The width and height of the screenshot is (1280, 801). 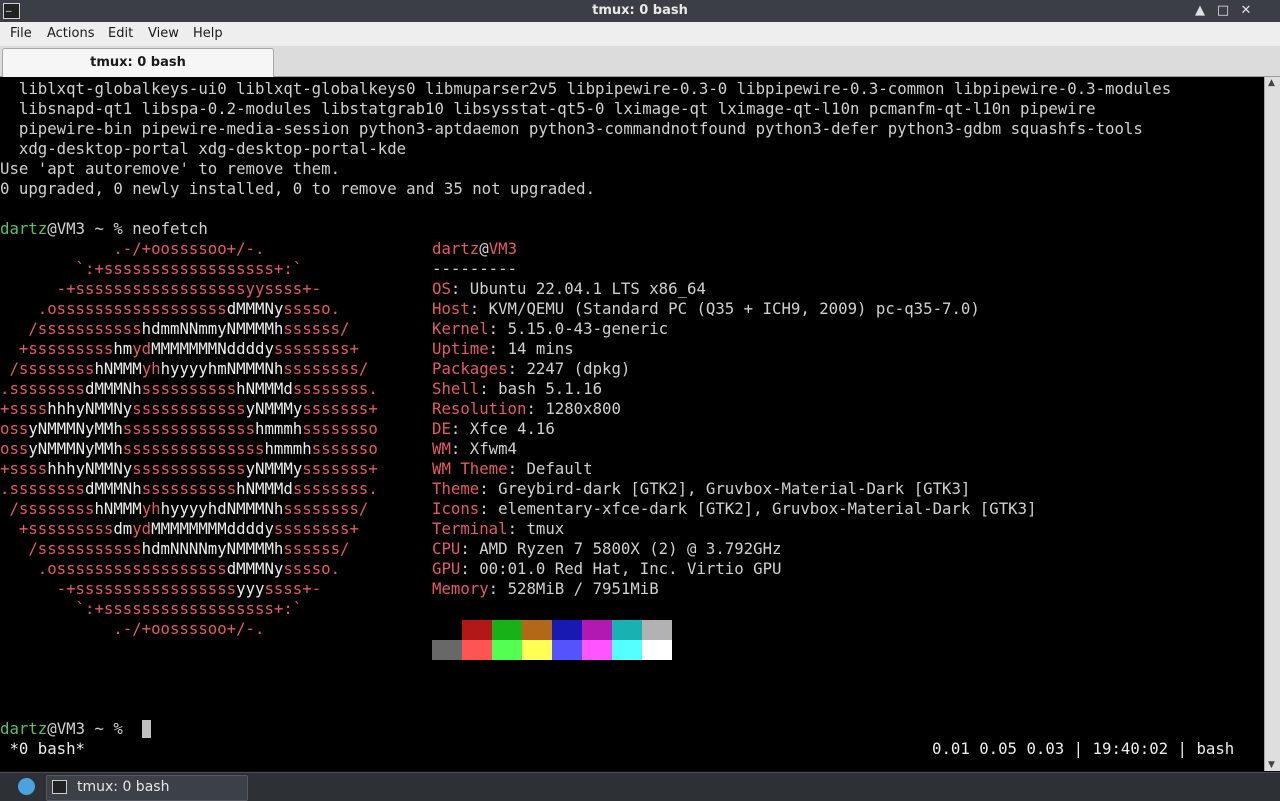 What do you see at coordinates (330, 588) in the screenshot?
I see `logo-segment: ssss+-` at bounding box center [330, 588].